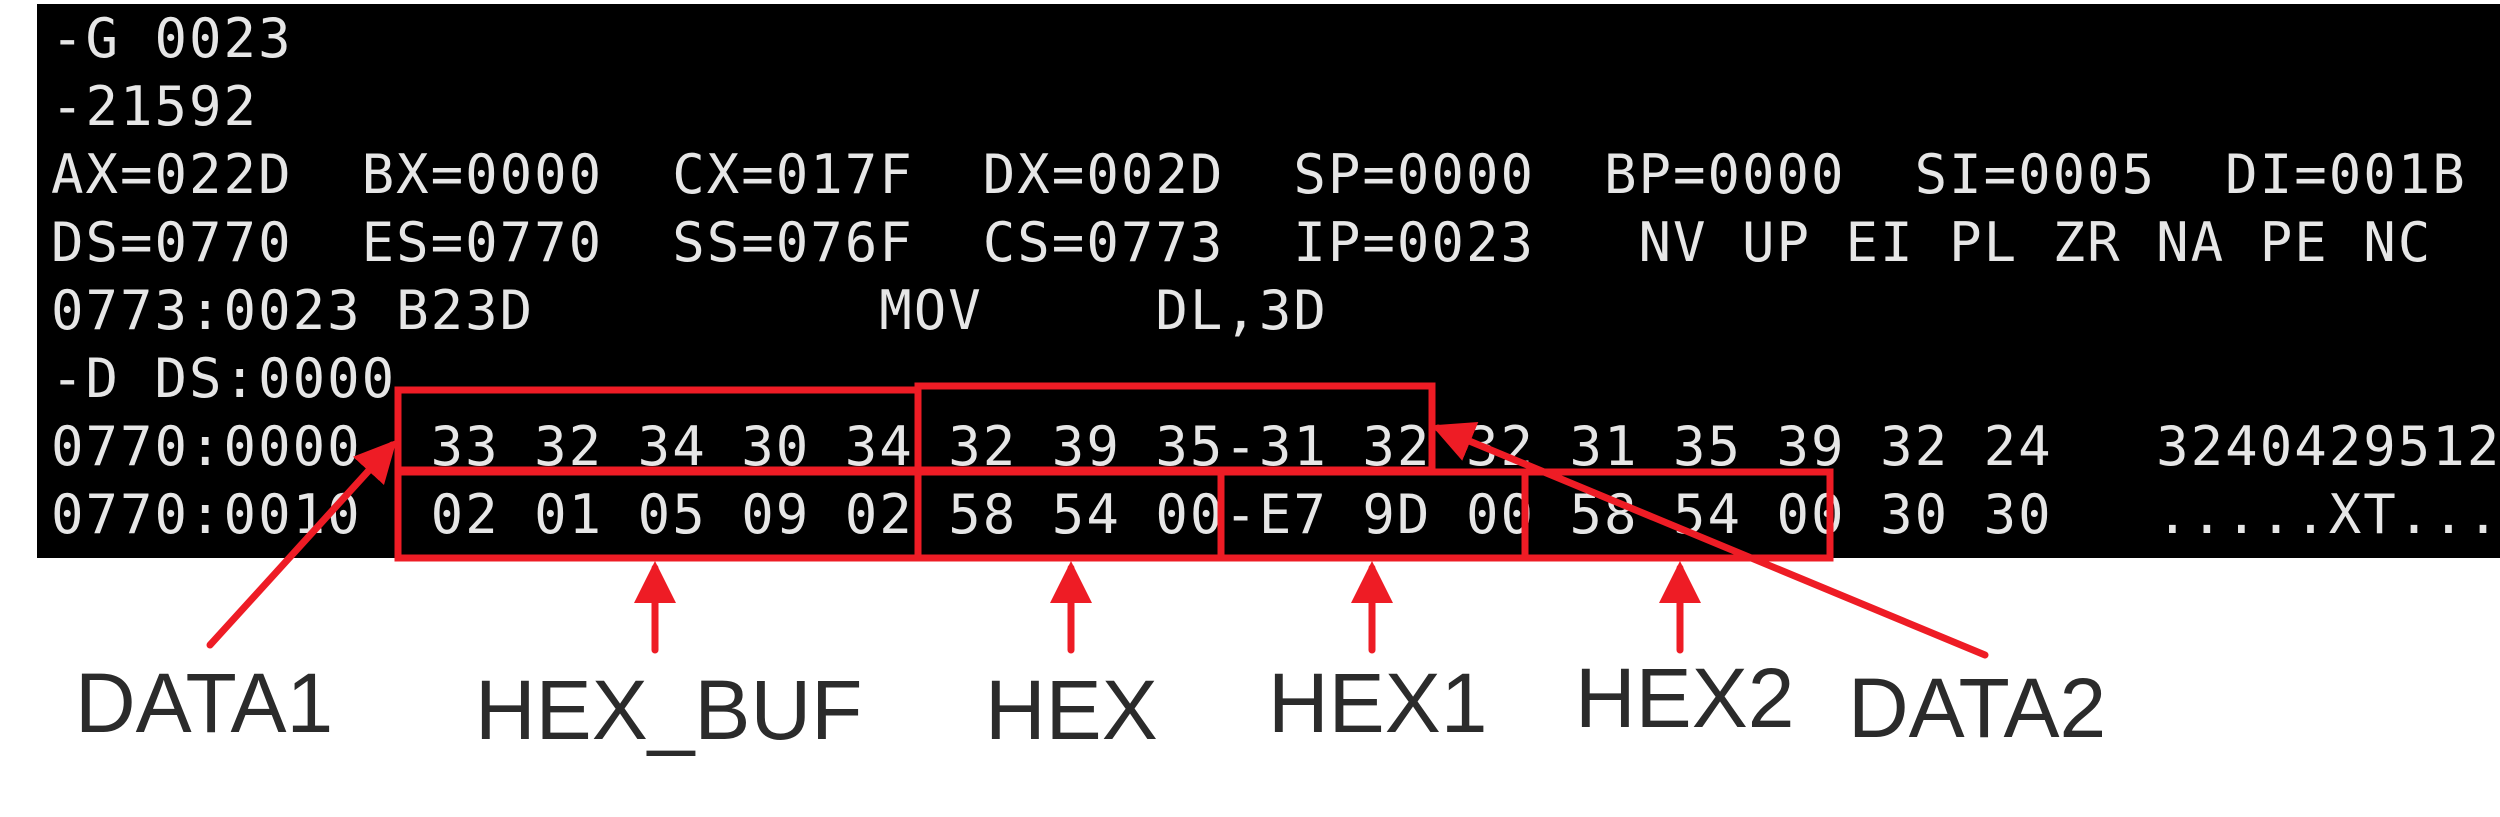 The width and height of the screenshot is (2500, 817). I want to click on terminal-line-2: -21592, so click(155, 106).